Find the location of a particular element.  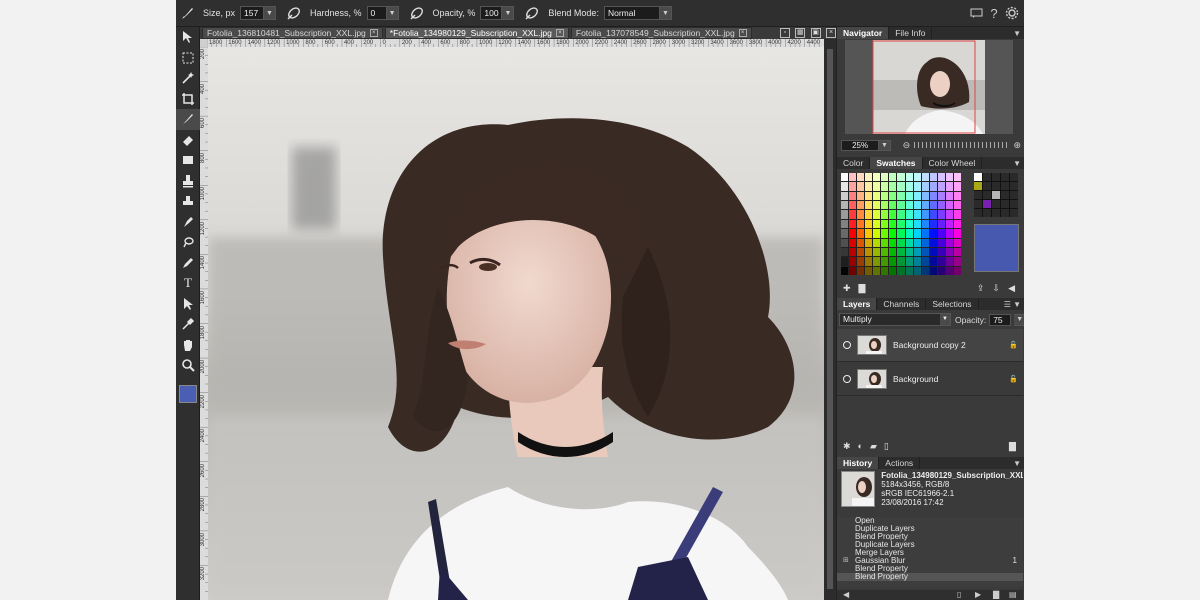

recent-swatches is located at coordinates (996, 195).